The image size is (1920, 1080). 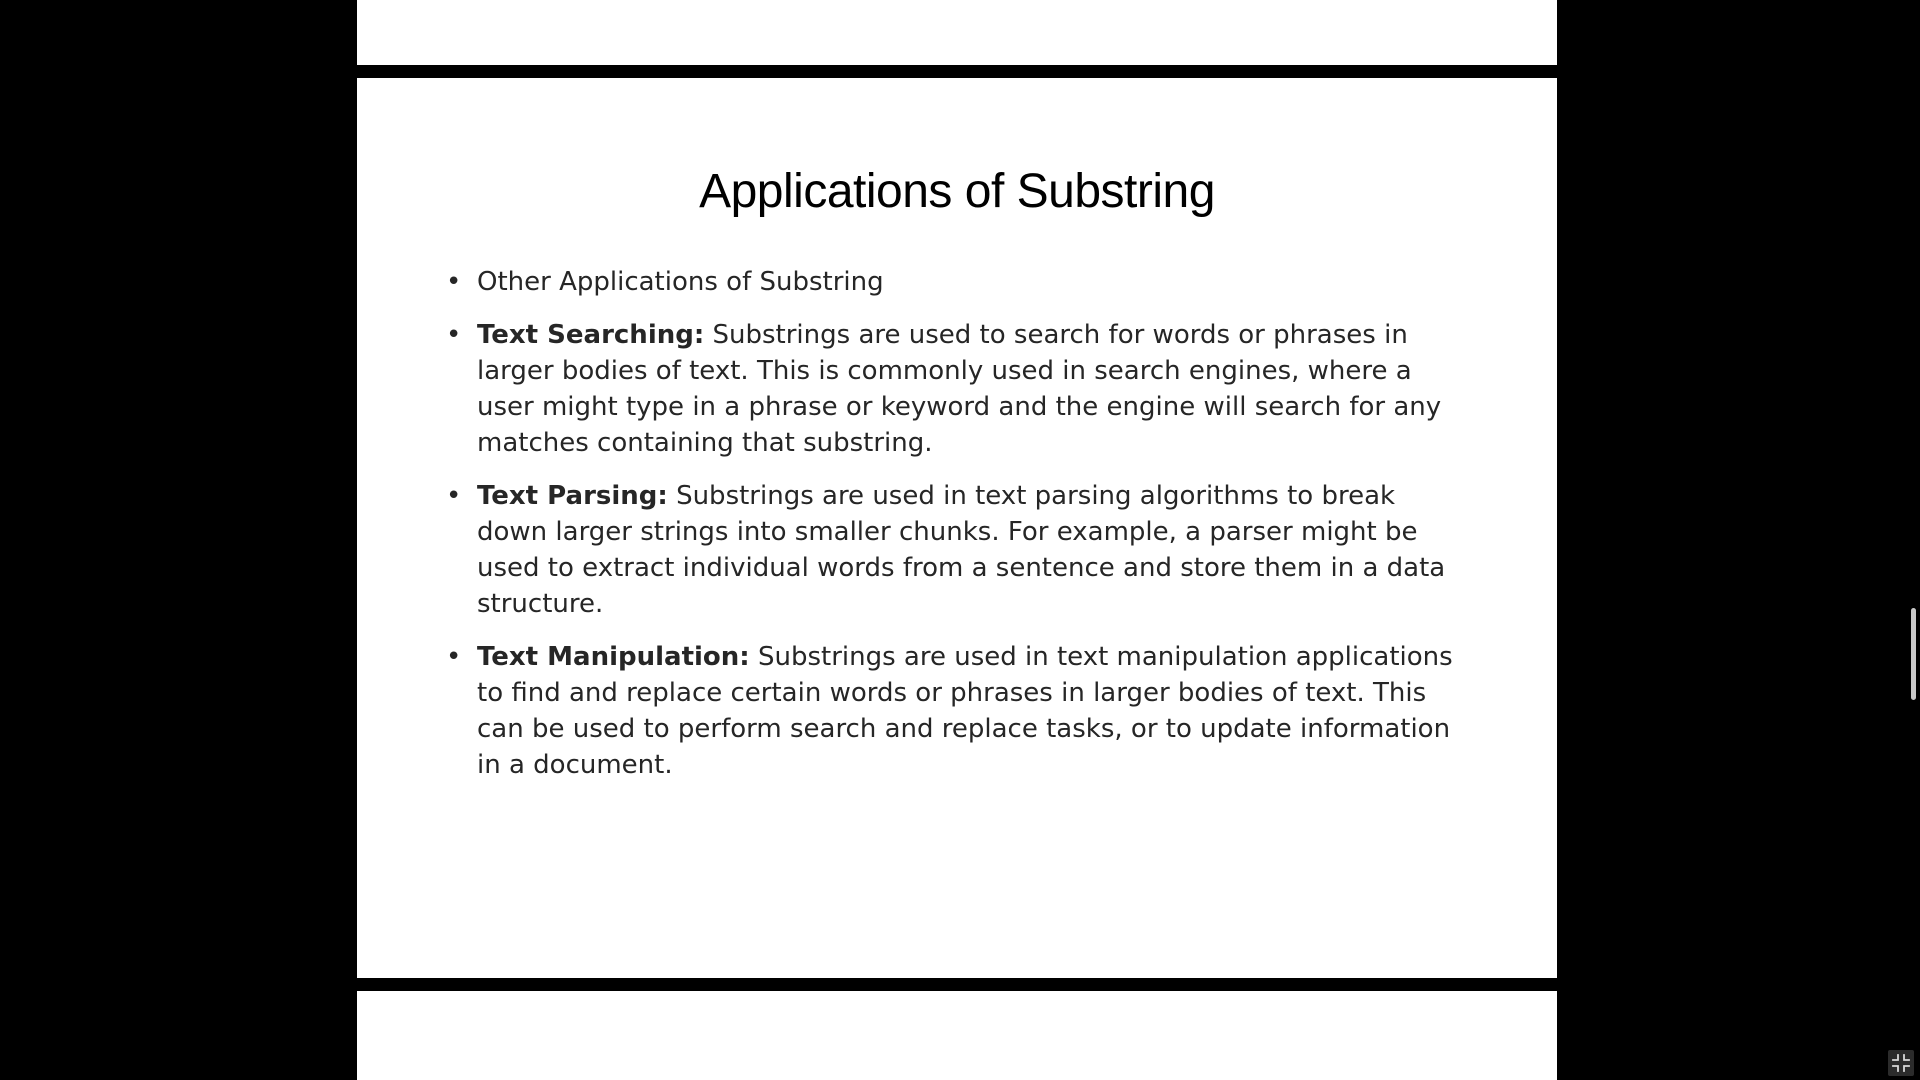 I want to click on exit-fullscreen-icon, so click(x=1901, y=1063).